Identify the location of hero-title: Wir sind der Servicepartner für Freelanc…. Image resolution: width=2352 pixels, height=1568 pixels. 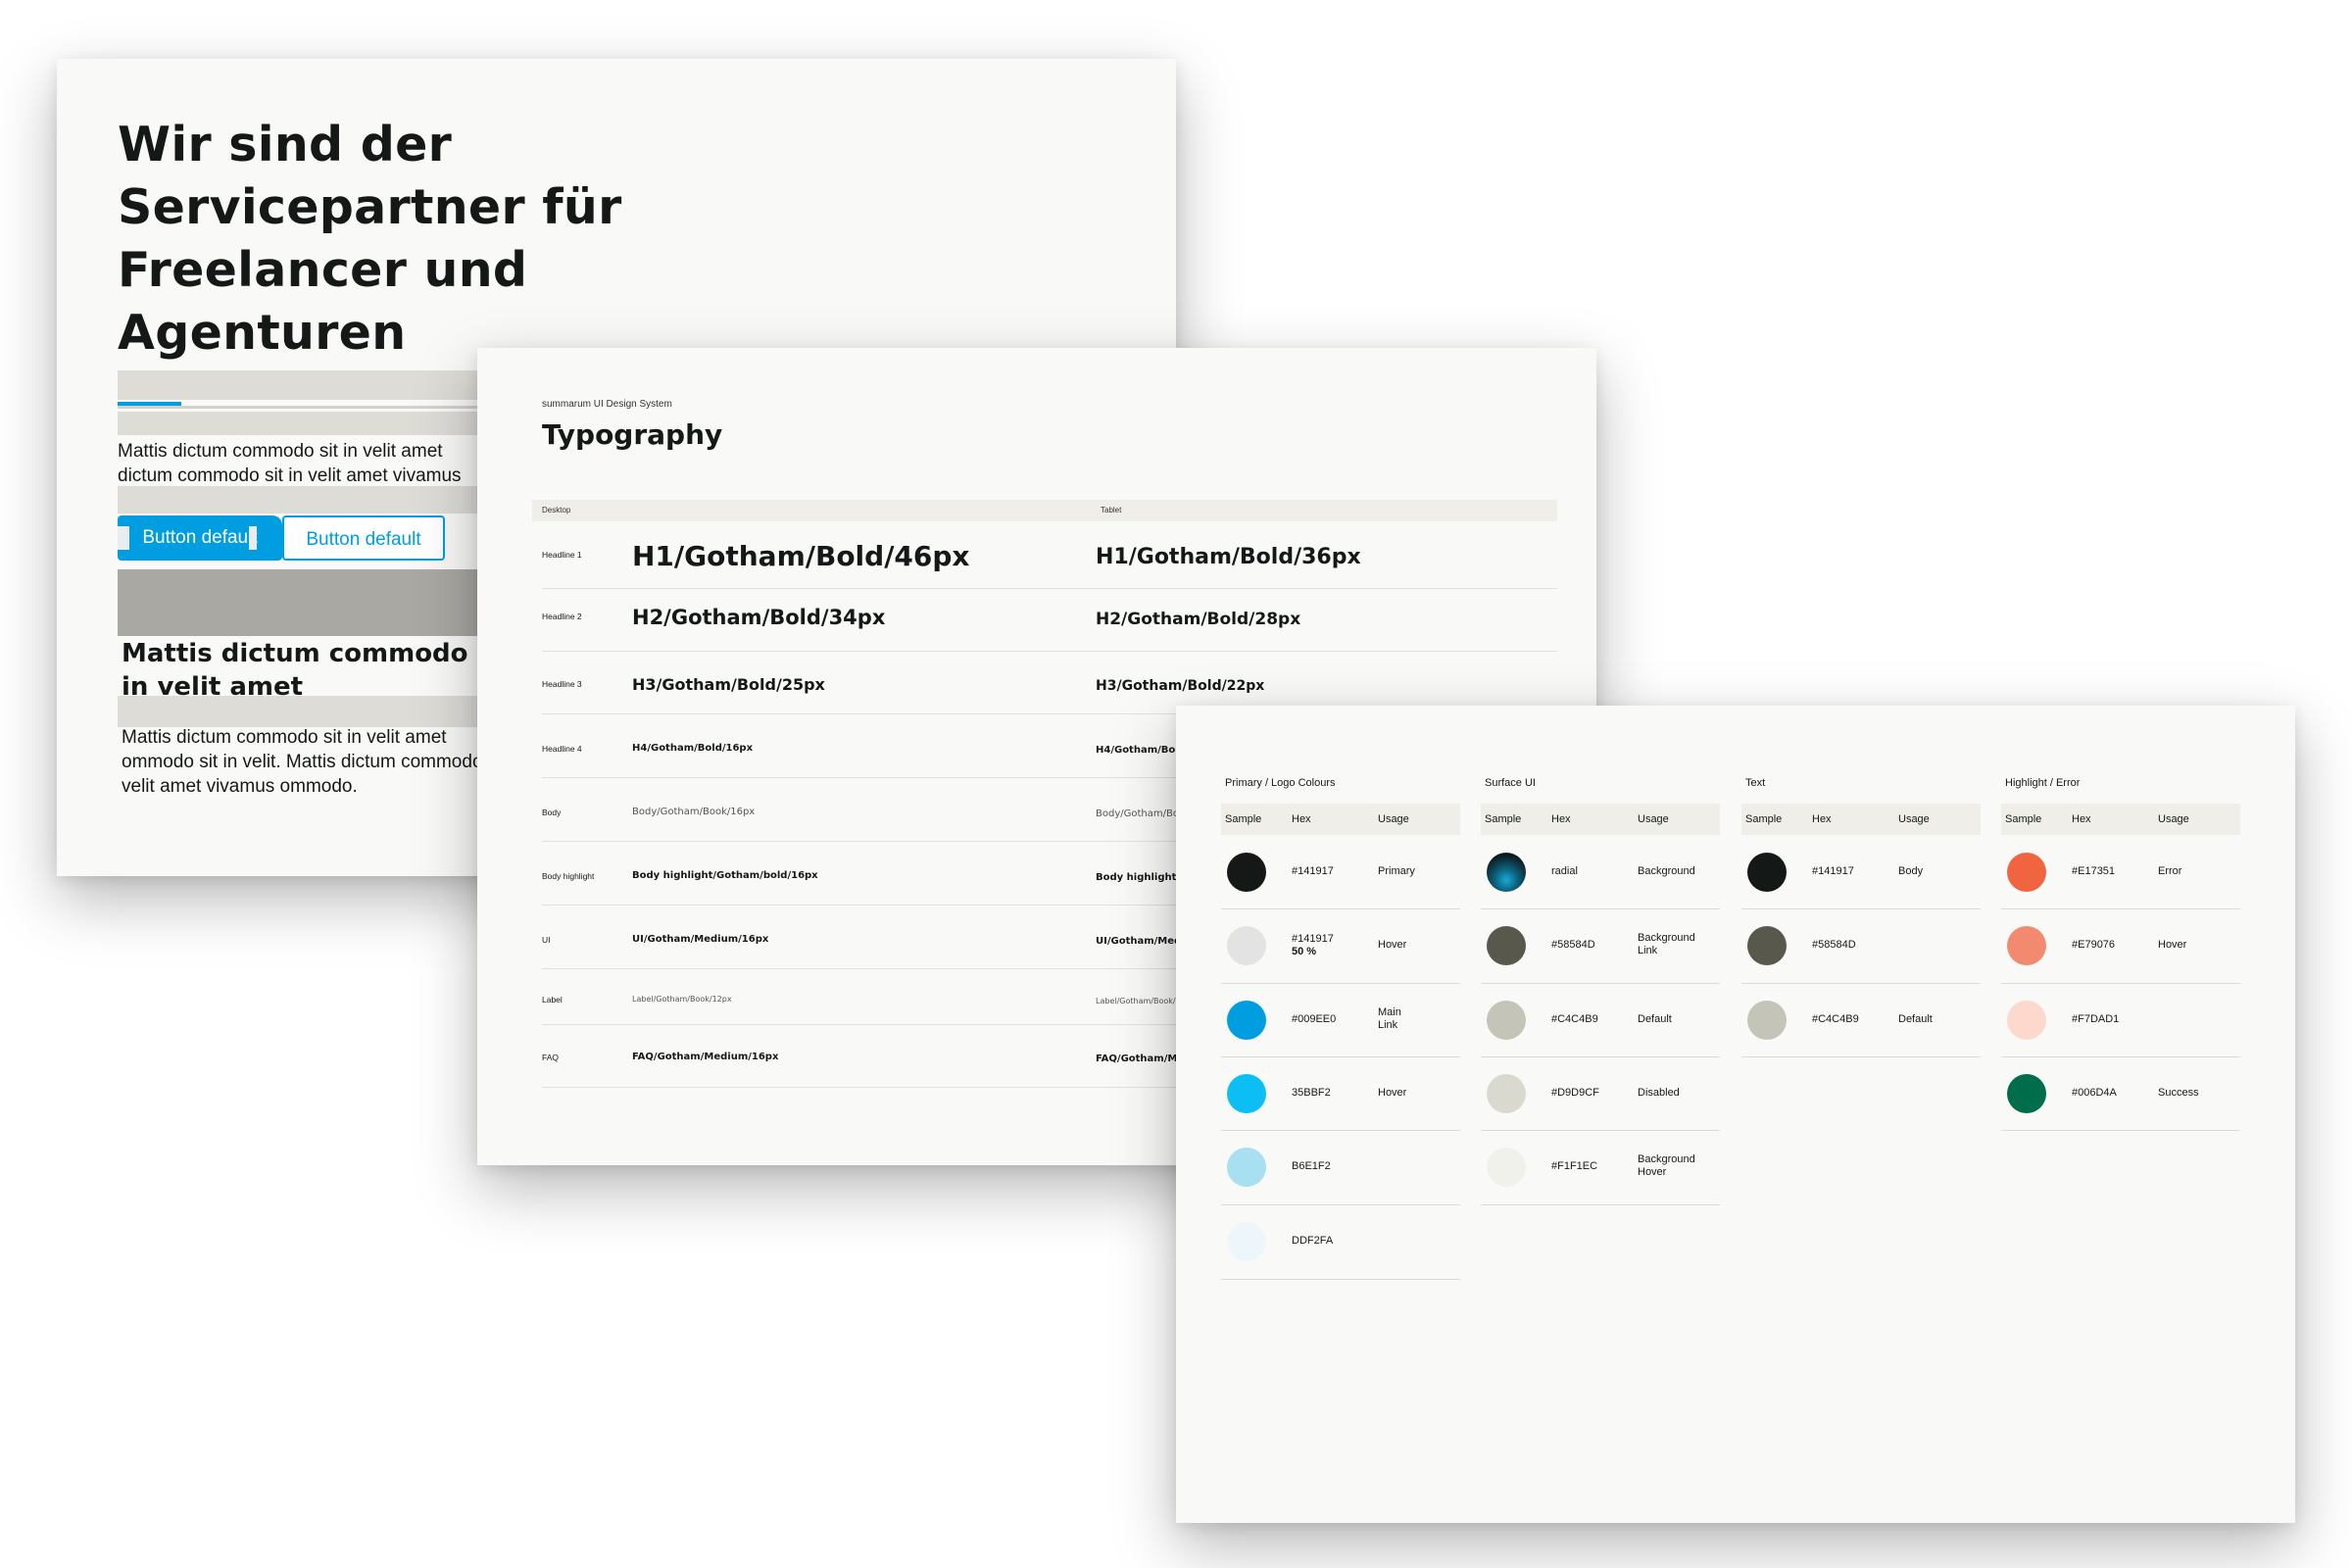
(370, 239).